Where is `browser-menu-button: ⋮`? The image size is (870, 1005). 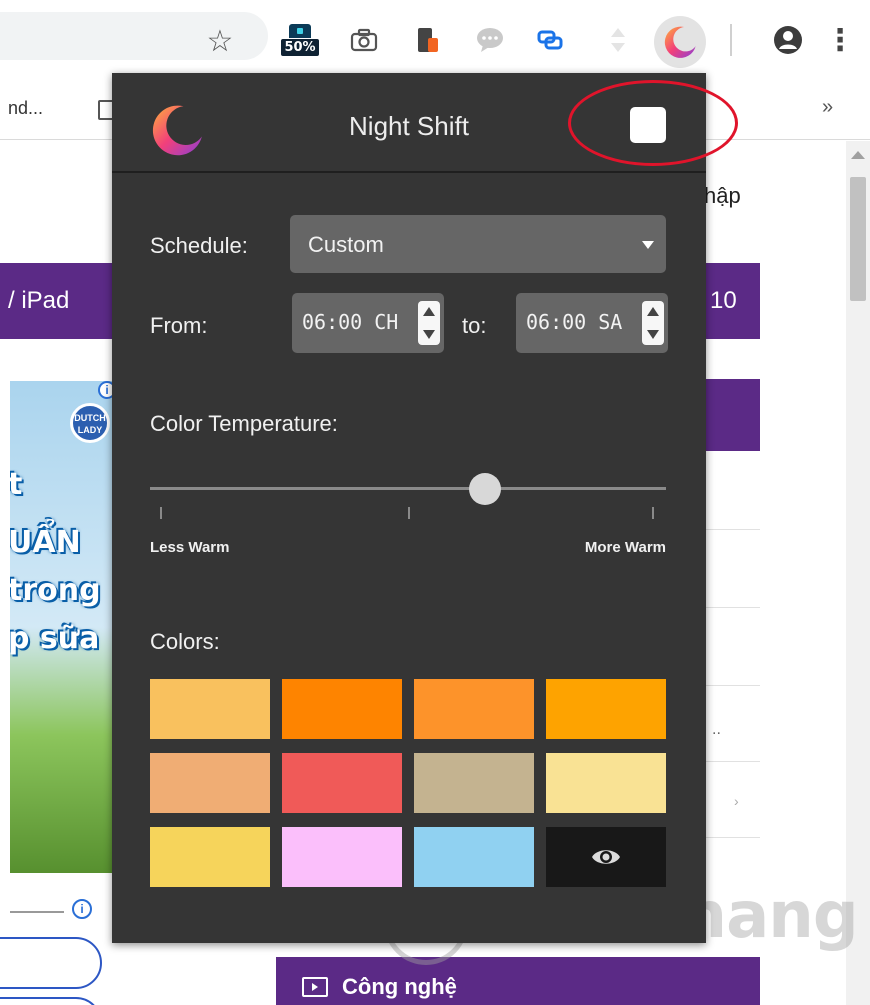 browser-menu-button: ⋮ is located at coordinates (840, 40).